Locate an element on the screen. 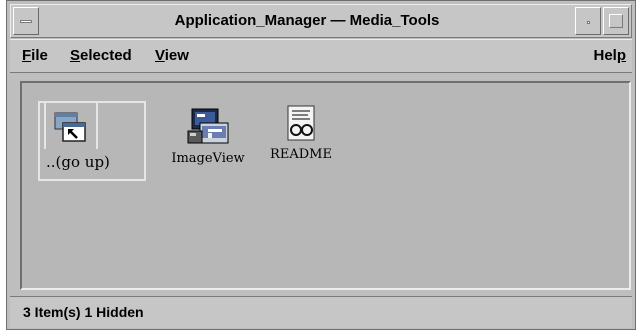 The image size is (639, 333). menu-help-label: Hel is located at coordinates (605, 55).